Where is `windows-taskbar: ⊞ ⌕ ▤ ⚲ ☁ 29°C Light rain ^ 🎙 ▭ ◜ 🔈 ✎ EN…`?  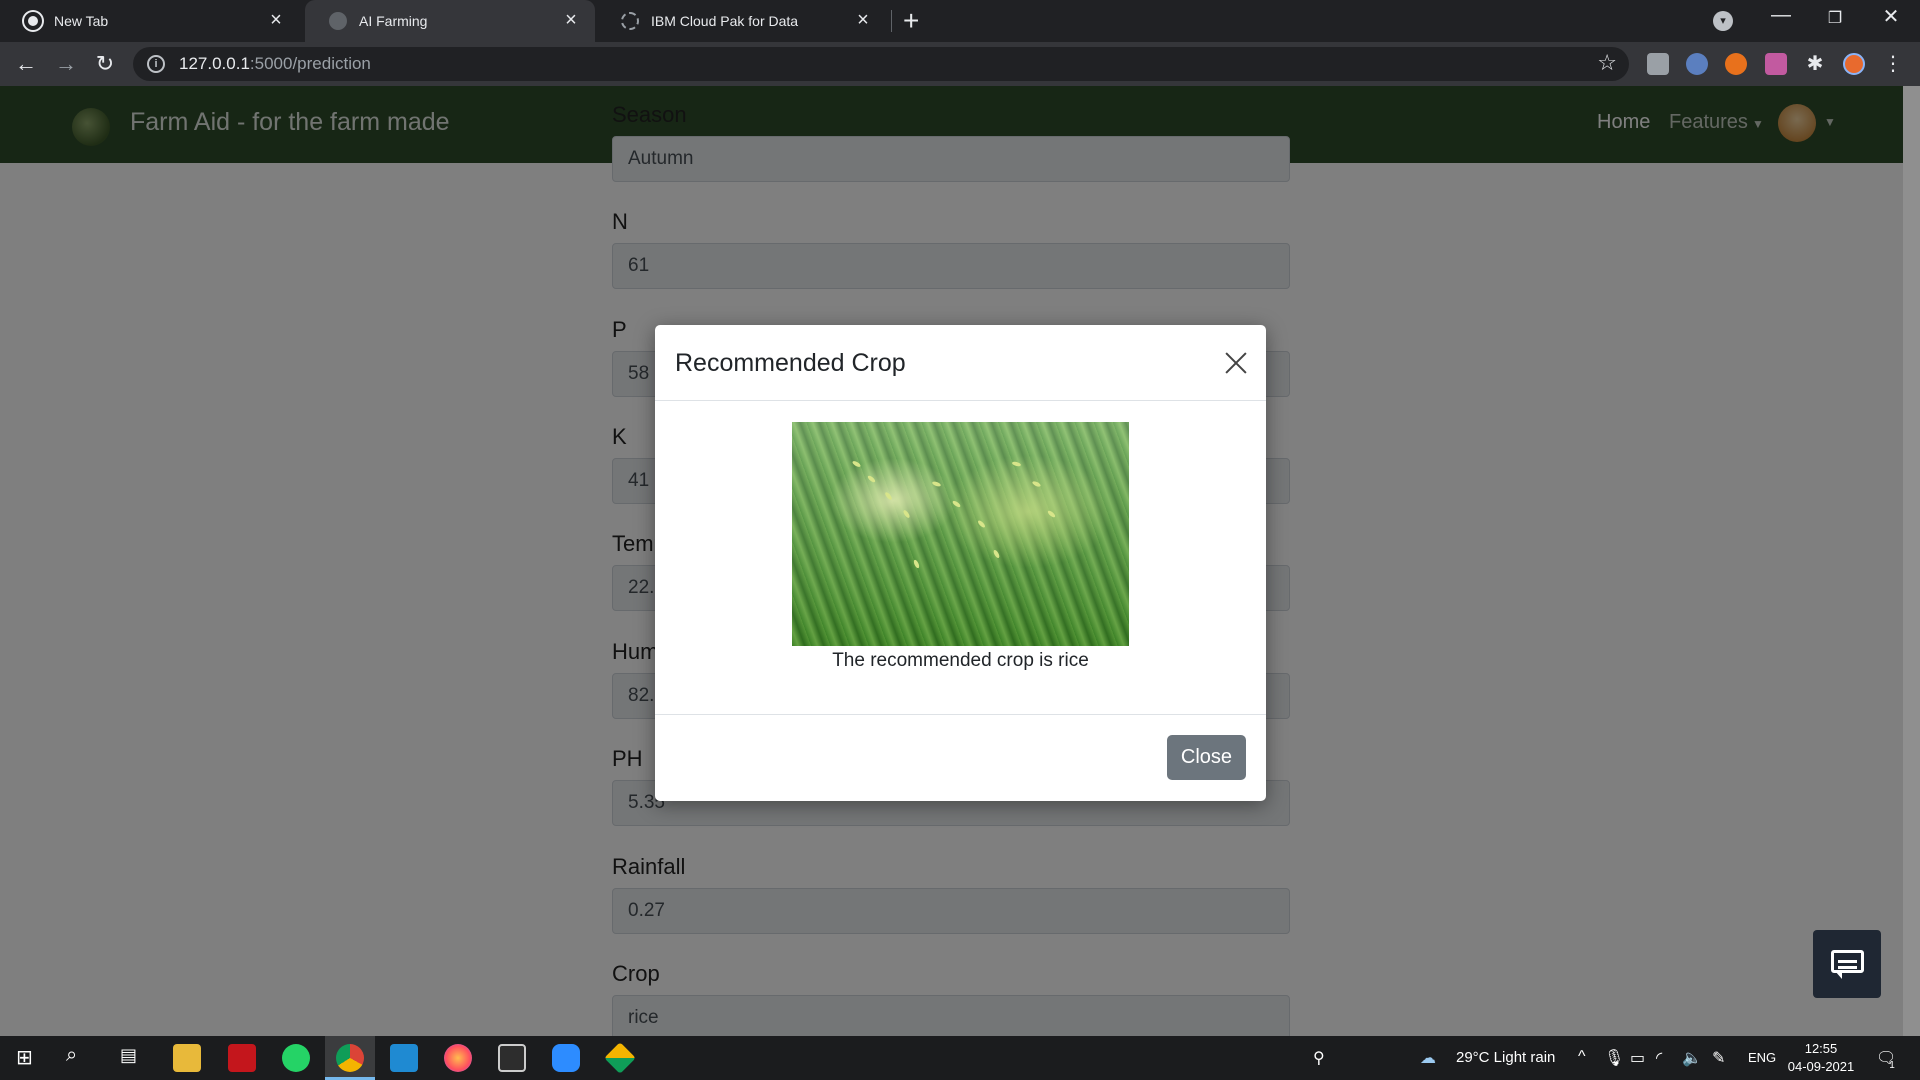 windows-taskbar: ⊞ ⌕ ▤ ⚲ ☁ 29°C Light rain ^ 🎙 ▭ ◜ 🔈 ✎ EN… is located at coordinates (960, 1058).